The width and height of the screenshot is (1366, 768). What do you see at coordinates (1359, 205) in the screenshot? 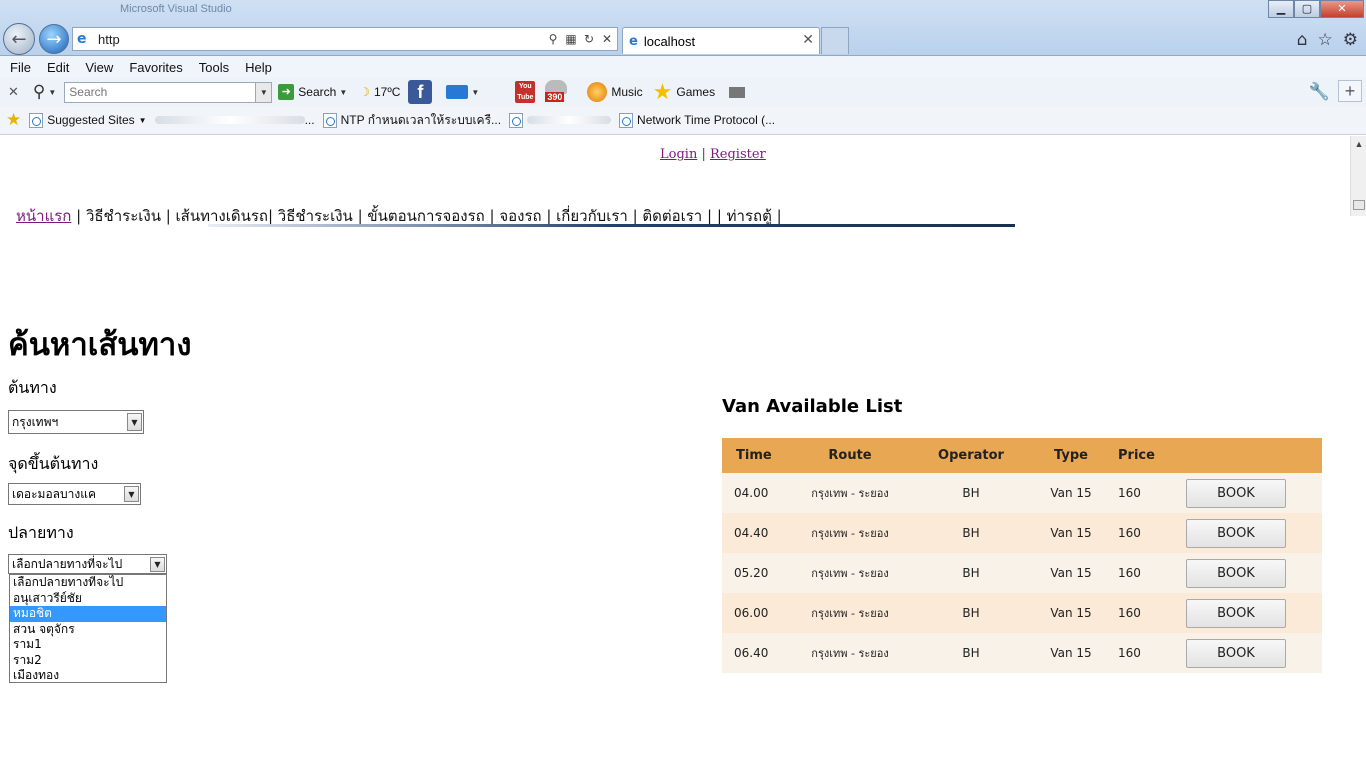
I see `scroll-thumb` at bounding box center [1359, 205].